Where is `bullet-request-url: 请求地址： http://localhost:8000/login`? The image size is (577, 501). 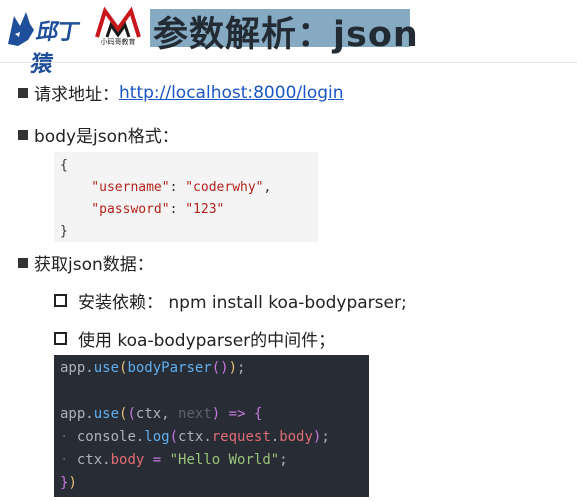 bullet-request-url: 请求地址： http://localhost:8000/login is located at coordinates (181, 92).